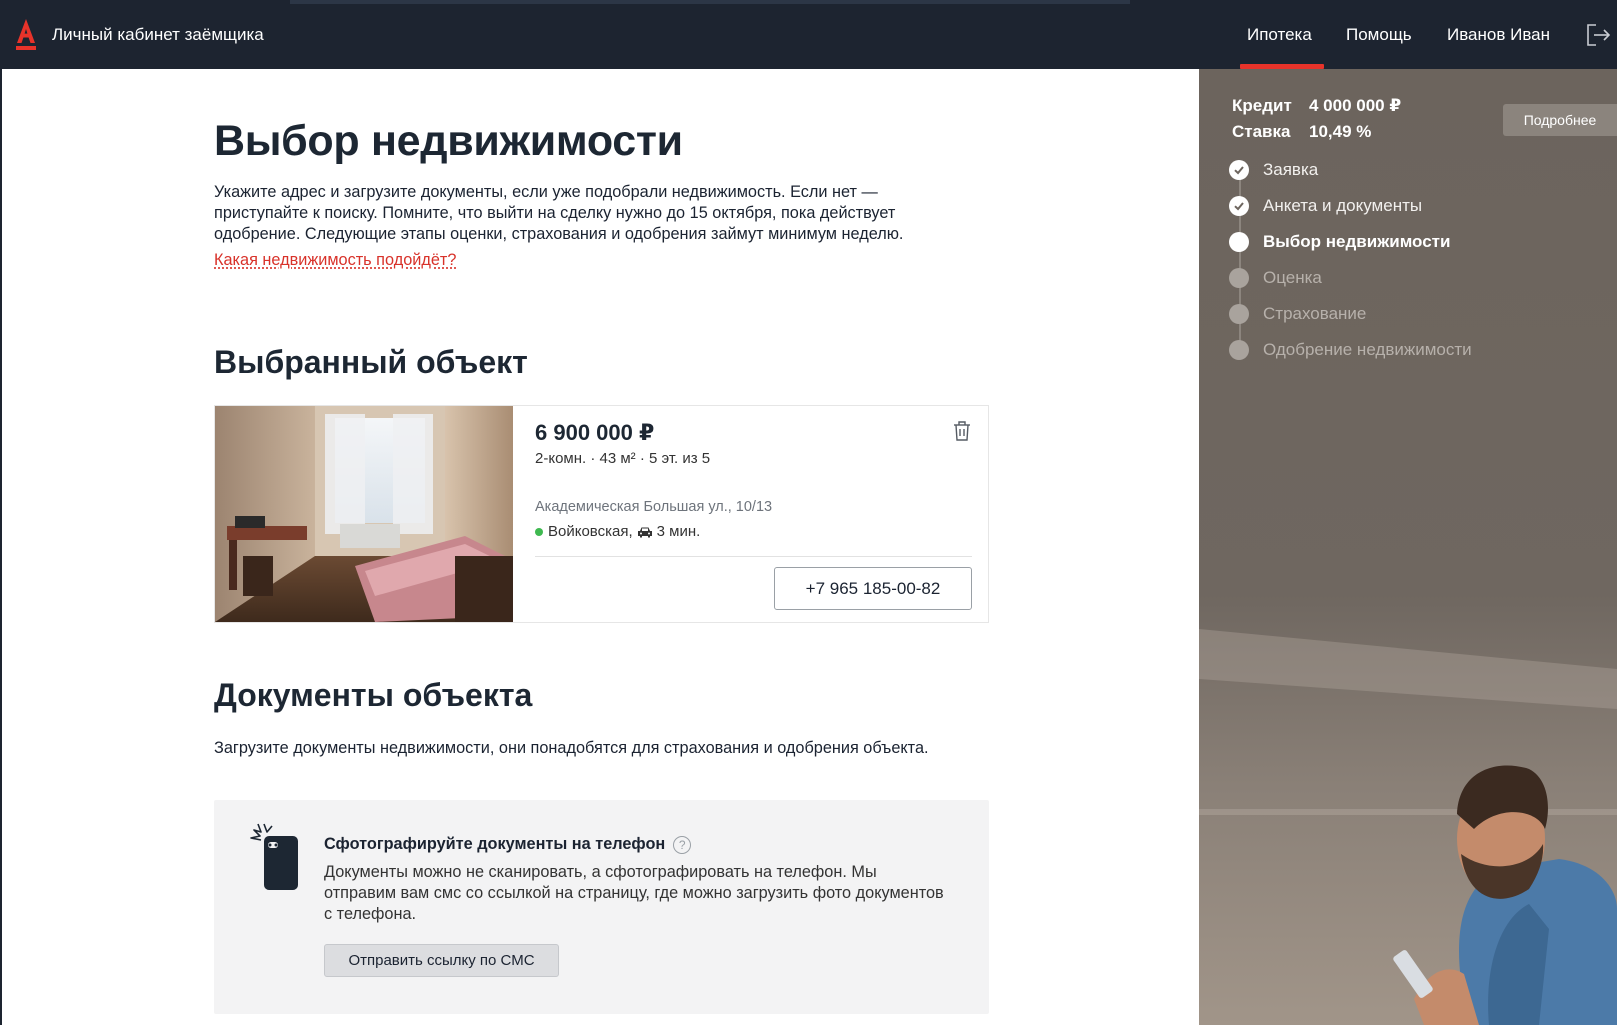 Image resolution: width=1617 pixels, height=1025 pixels. What do you see at coordinates (1261, 131) in the screenshot?
I see `rate-label: Ставка` at bounding box center [1261, 131].